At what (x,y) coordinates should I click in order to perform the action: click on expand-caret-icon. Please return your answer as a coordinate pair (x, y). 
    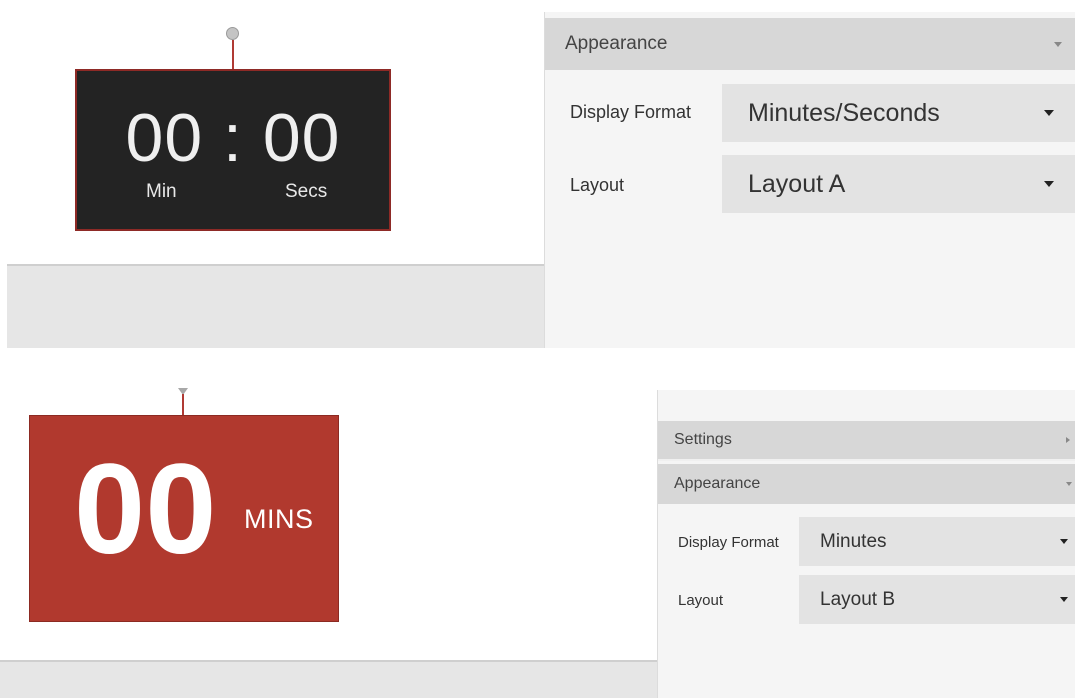
    Looking at the image, I should click on (1068, 440).